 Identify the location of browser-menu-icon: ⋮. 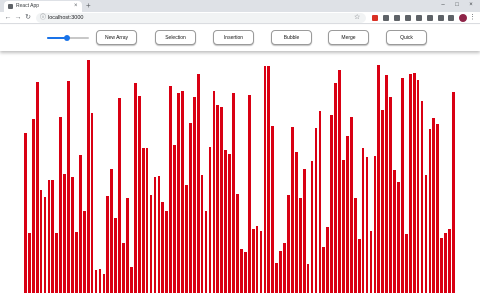
(472, 18).